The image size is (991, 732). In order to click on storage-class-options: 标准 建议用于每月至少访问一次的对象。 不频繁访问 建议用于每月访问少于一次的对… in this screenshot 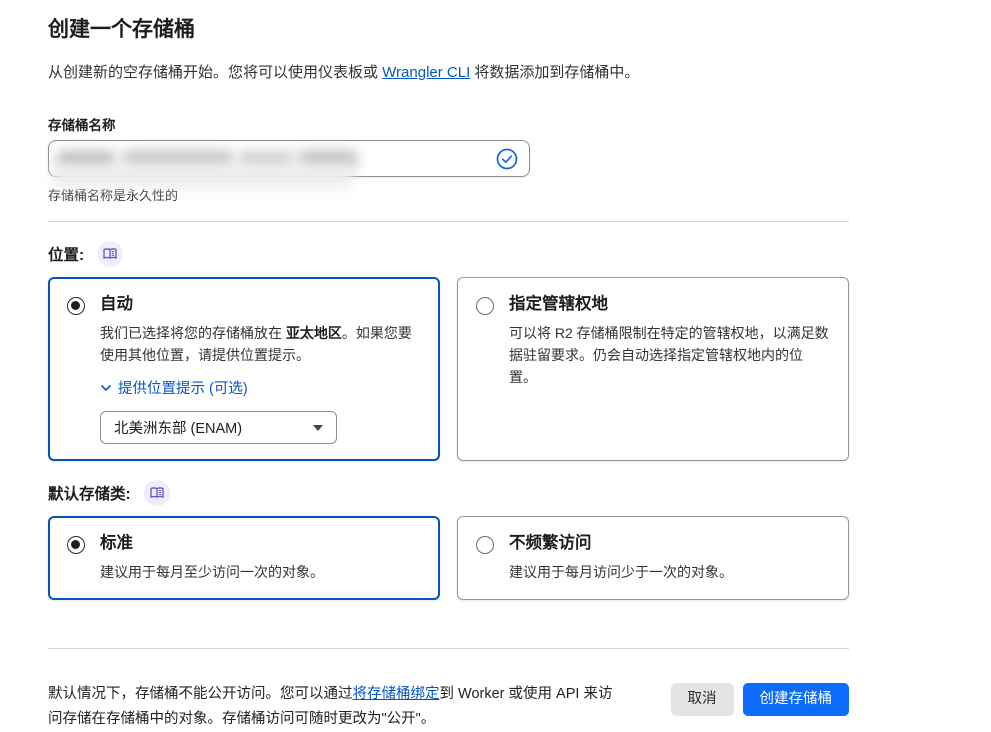, I will do `click(448, 558)`.